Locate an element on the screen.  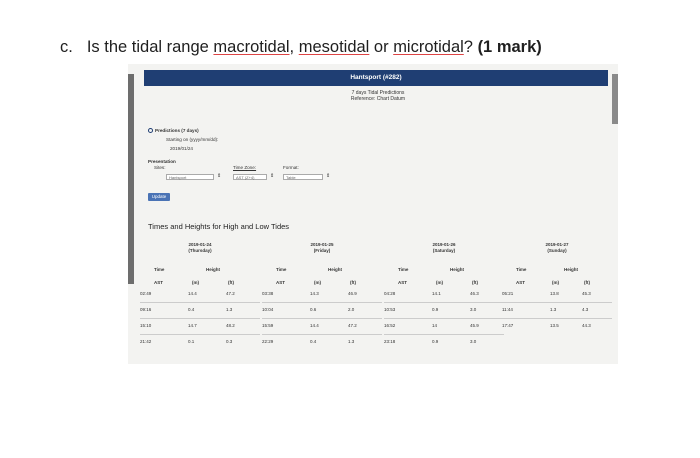
row-ft: 45.3 is located at coordinates (586, 293).